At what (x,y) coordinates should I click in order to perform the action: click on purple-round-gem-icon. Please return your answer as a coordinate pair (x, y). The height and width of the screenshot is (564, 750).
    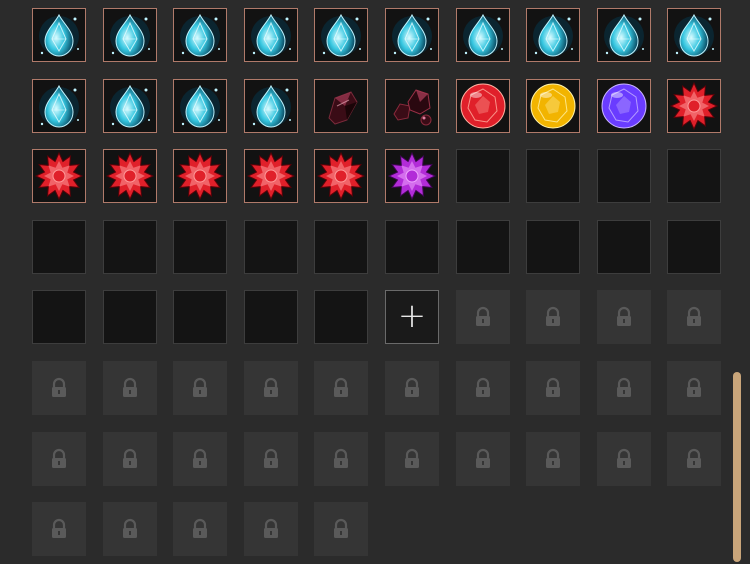
    Looking at the image, I should click on (624, 106).